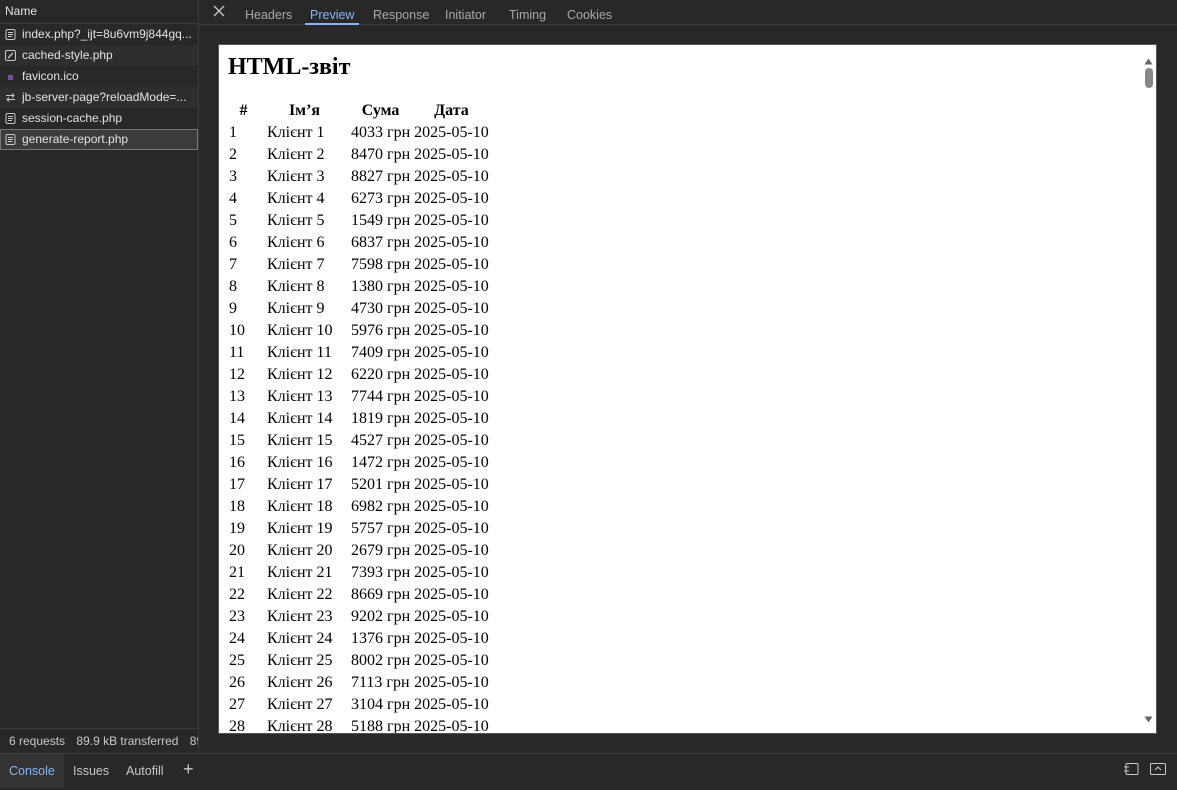 The width and height of the screenshot is (1177, 790). I want to click on tab-preview: Preview, so click(332, 12).